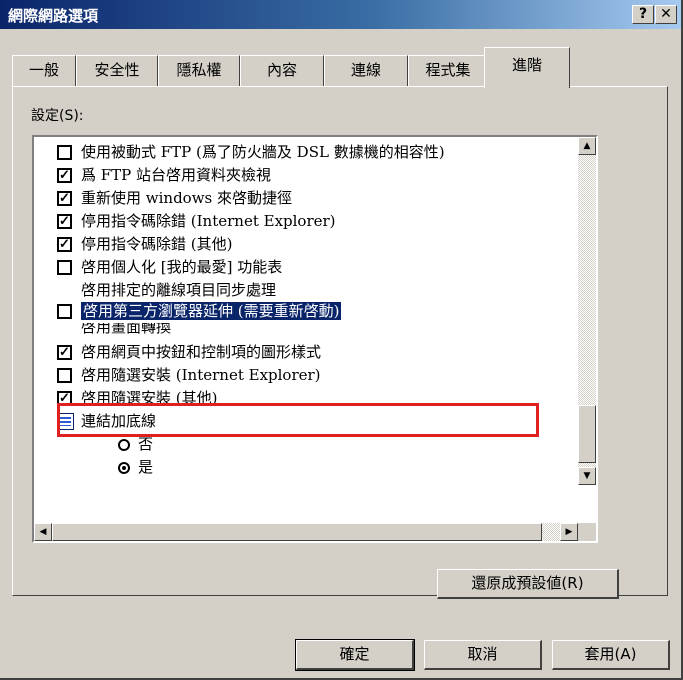 The height and width of the screenshot is (680, 683). Describe the element at coordinates (117, 71) in the screenshot. I see `tab-security: 安全性` at that location.